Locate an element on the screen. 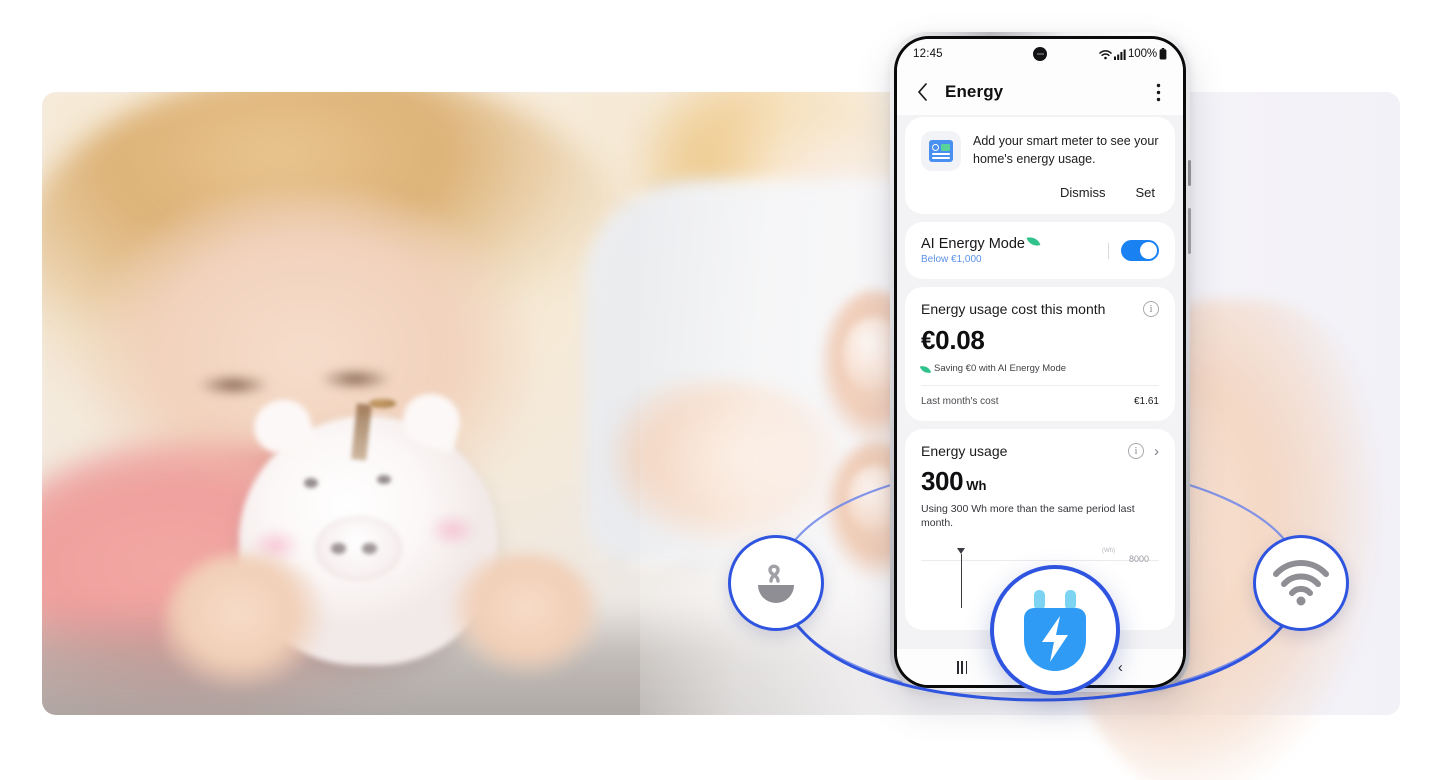  energy-badge is located at coordinates (1055, 630).